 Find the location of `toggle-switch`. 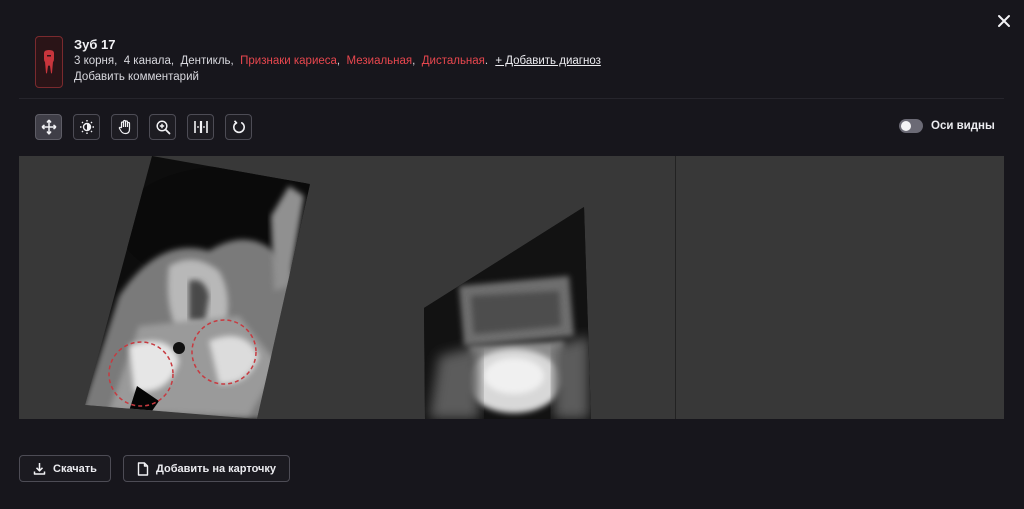

toggle-switch is located at coordinates (911, 126).